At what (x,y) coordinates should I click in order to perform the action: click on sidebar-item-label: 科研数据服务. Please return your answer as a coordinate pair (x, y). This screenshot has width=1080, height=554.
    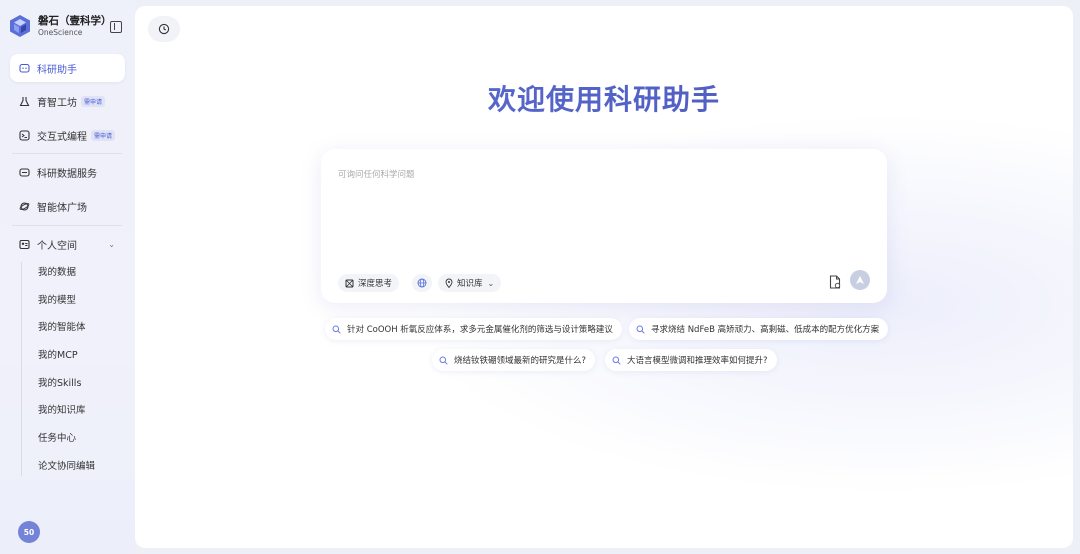
    Looking at the image, I should click on (67, 174).